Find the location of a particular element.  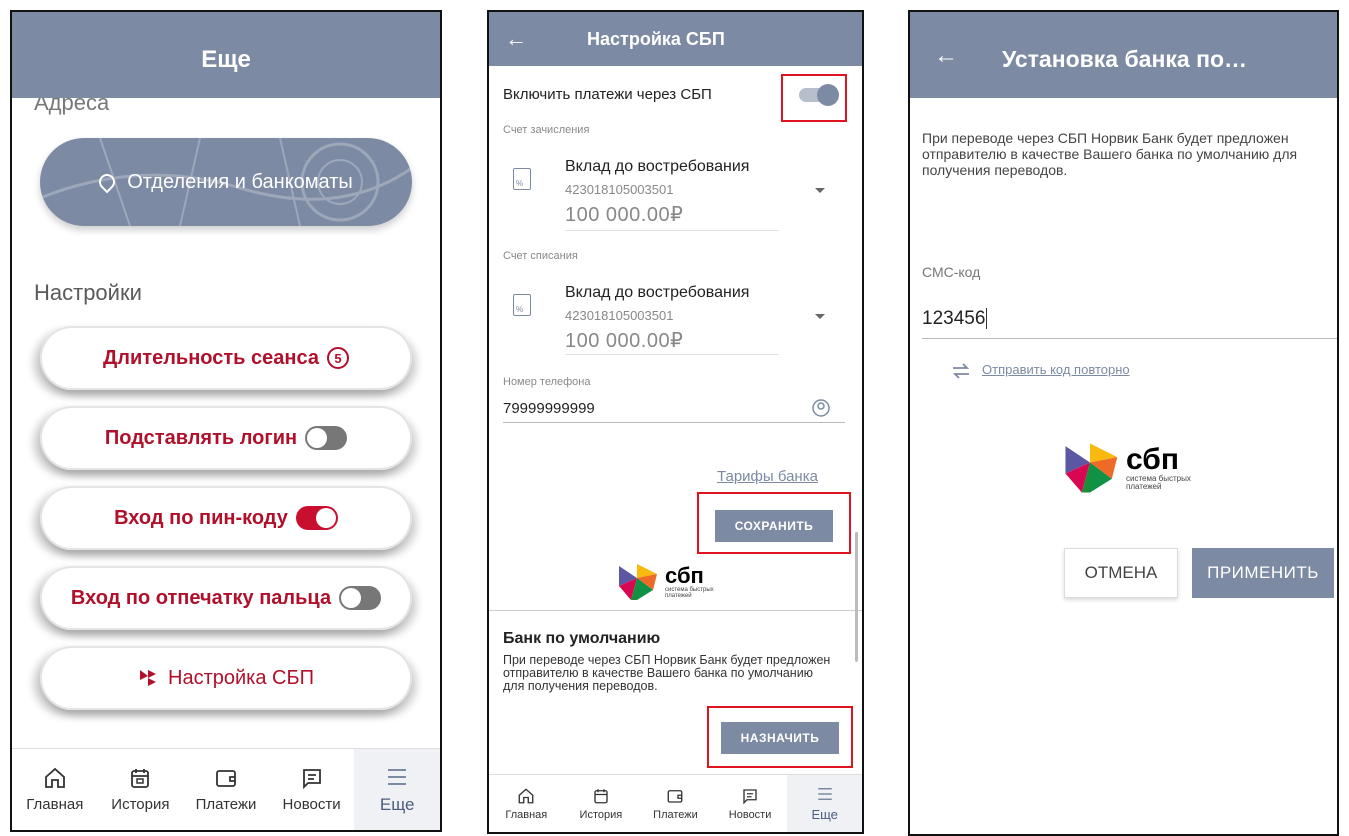

resend-code-link: Отправить код повторно is located at coordinates (1056, 369).